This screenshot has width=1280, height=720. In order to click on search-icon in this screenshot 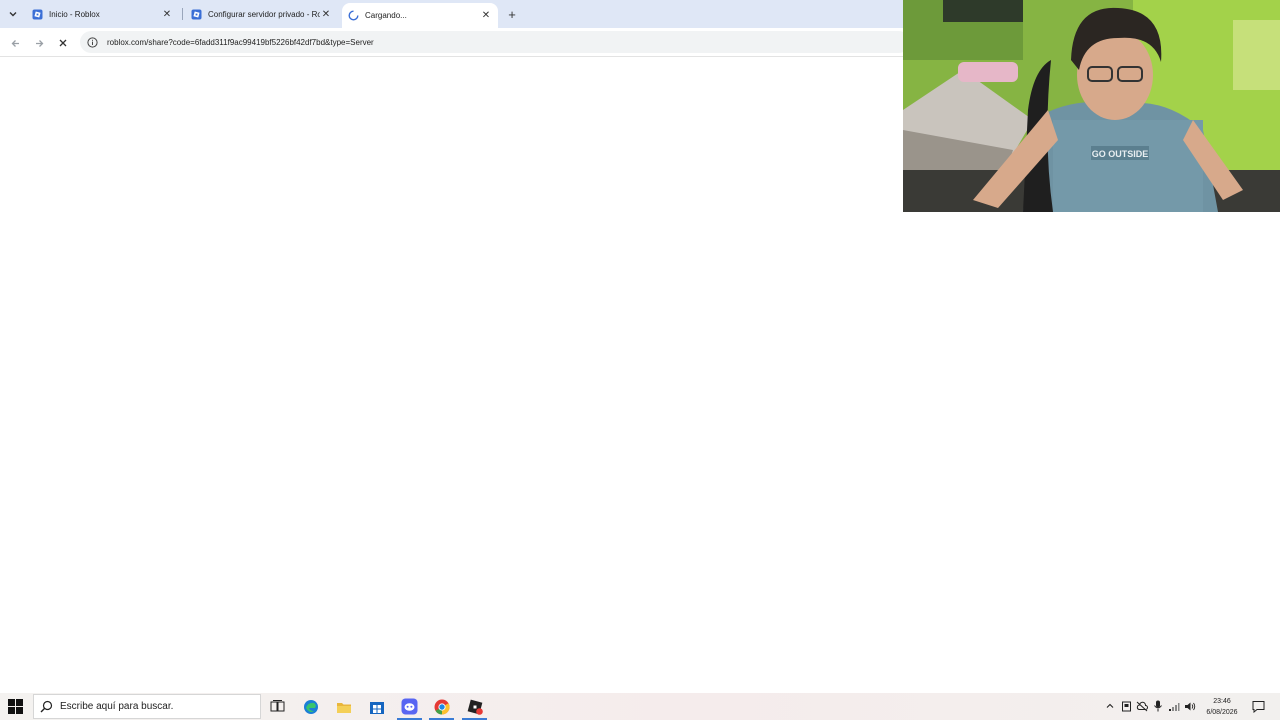, I will do `click(46, 706)`.